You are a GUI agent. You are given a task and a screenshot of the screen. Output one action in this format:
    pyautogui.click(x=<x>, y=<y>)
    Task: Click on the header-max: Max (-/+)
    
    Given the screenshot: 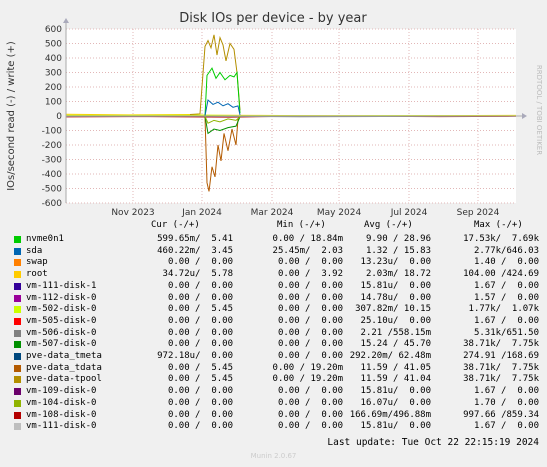 What is the action you would take?
    pyautogui.click(x=498, y=225)
    